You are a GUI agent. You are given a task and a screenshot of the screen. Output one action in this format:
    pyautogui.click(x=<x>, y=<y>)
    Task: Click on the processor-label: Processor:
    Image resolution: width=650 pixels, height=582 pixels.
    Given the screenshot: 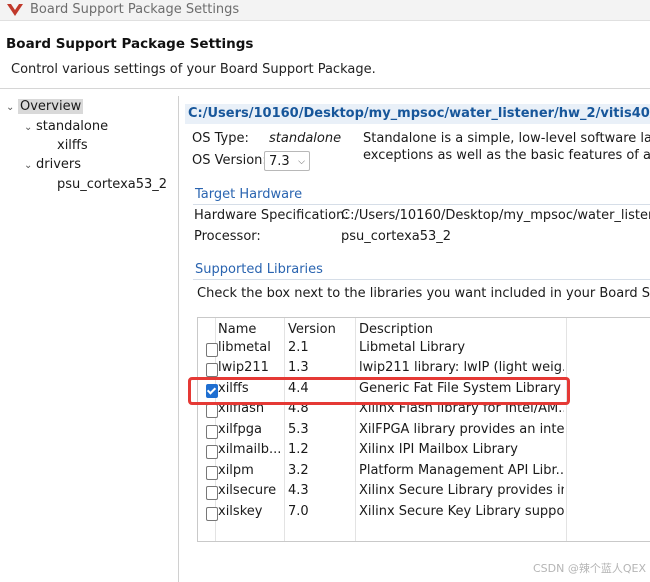 What is the action you would take?
    pyautogui.click(x=227, y=236)
    